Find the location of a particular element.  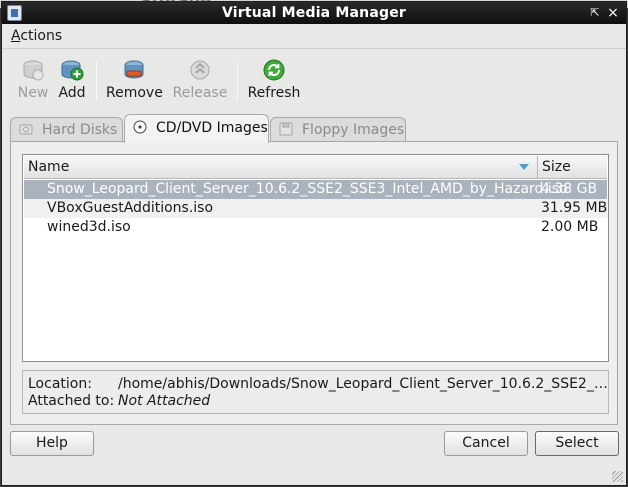

floppy-icon is located at coordinates (286, 129).